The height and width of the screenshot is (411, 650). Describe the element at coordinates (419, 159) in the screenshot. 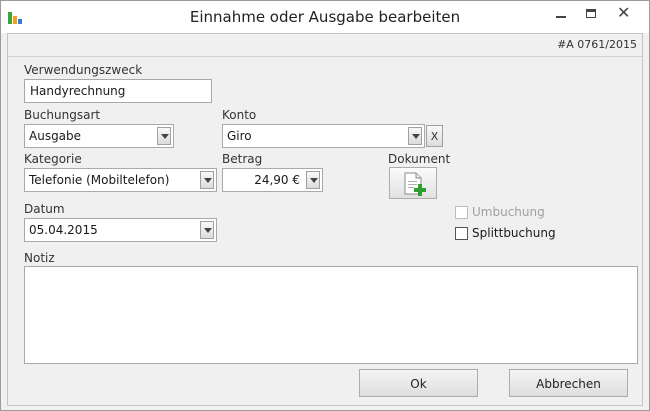

I see `dokument-label: Dokument` at that location.